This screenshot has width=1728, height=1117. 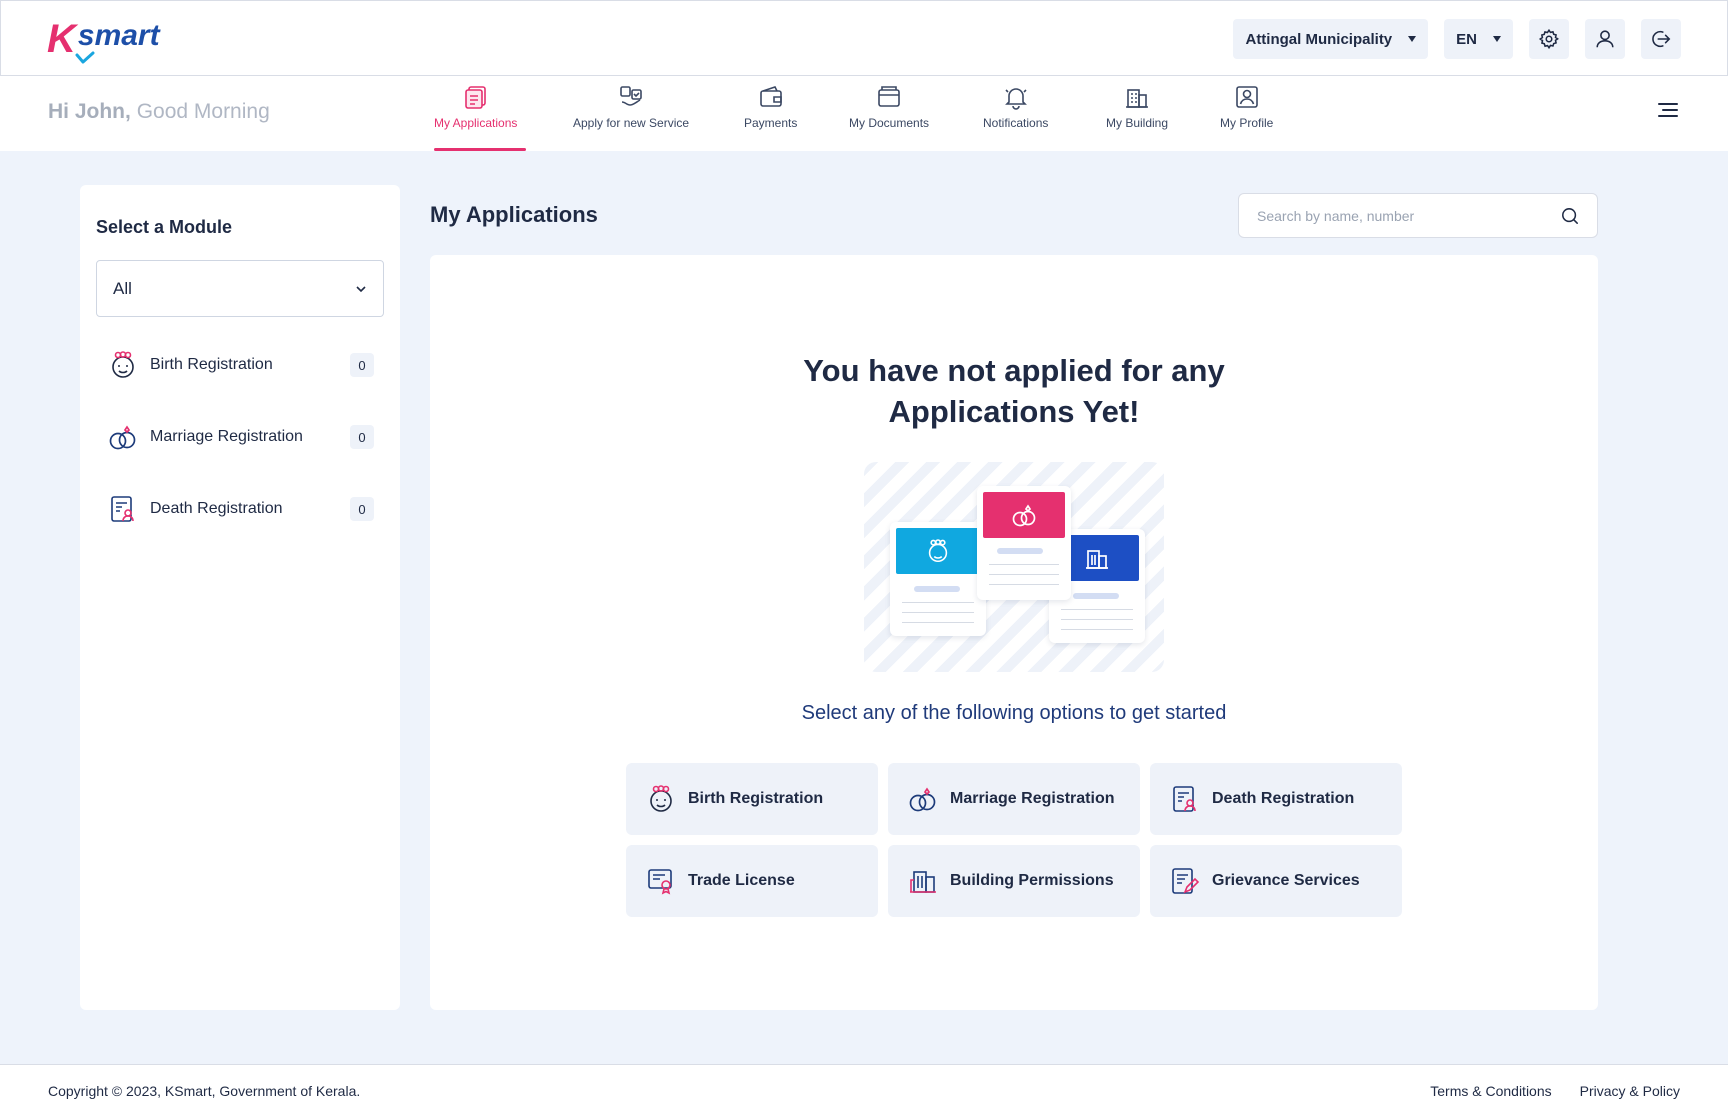 I want to click on sidebar-item-death-registration: Death Registration 0, so click(x=241, y=509).